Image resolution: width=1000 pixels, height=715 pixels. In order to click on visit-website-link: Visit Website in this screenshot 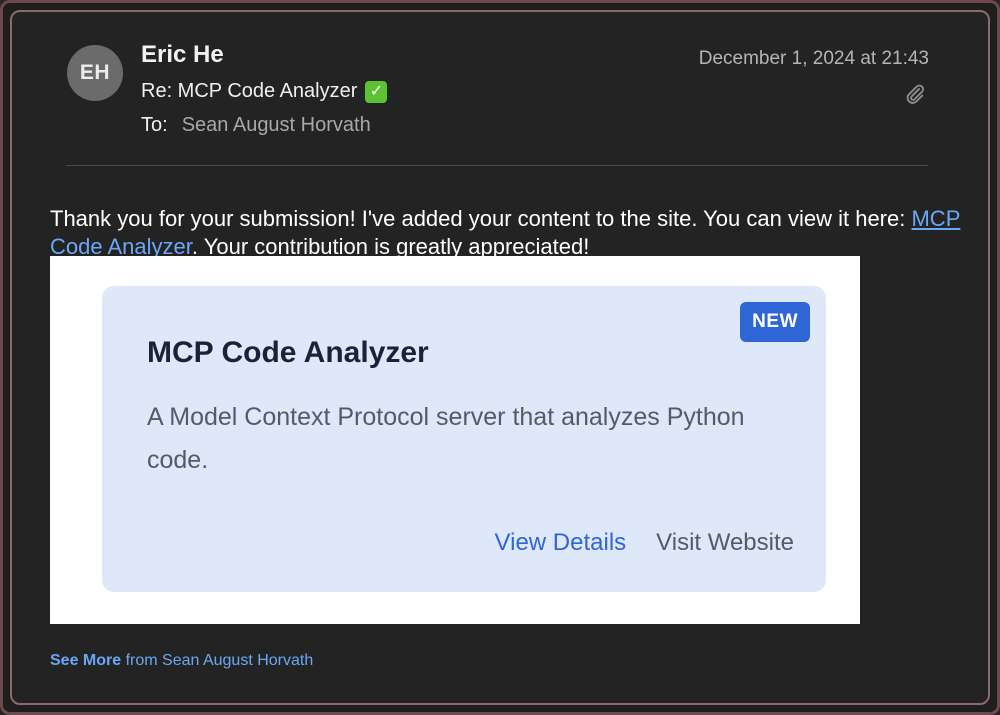, I will do `click(725, 543)`.